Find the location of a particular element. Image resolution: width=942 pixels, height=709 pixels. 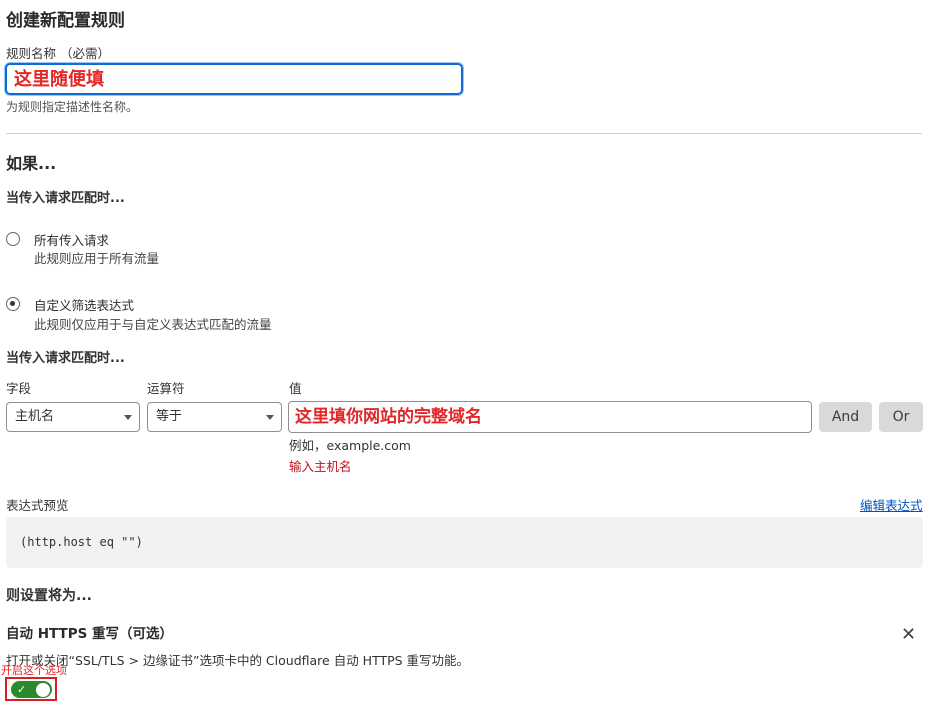

operator-select-value: 等于 is located at coordinates (169, 416).